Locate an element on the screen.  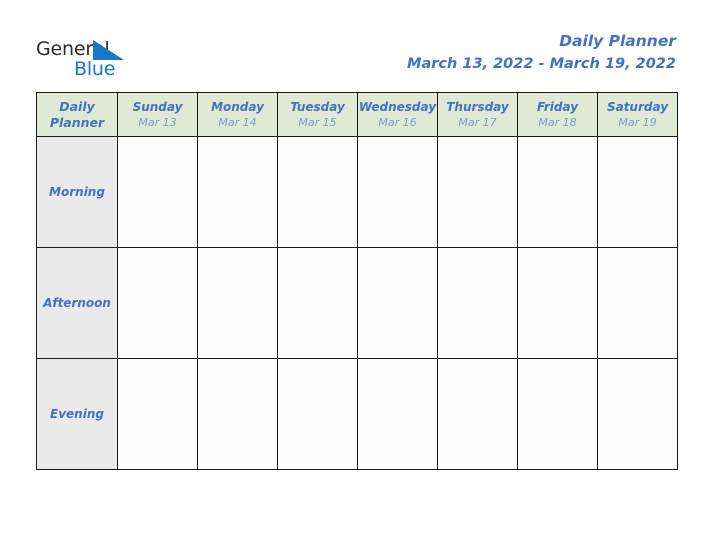
planner-cell-afternoon-monday is located at coordinates (237, 303).